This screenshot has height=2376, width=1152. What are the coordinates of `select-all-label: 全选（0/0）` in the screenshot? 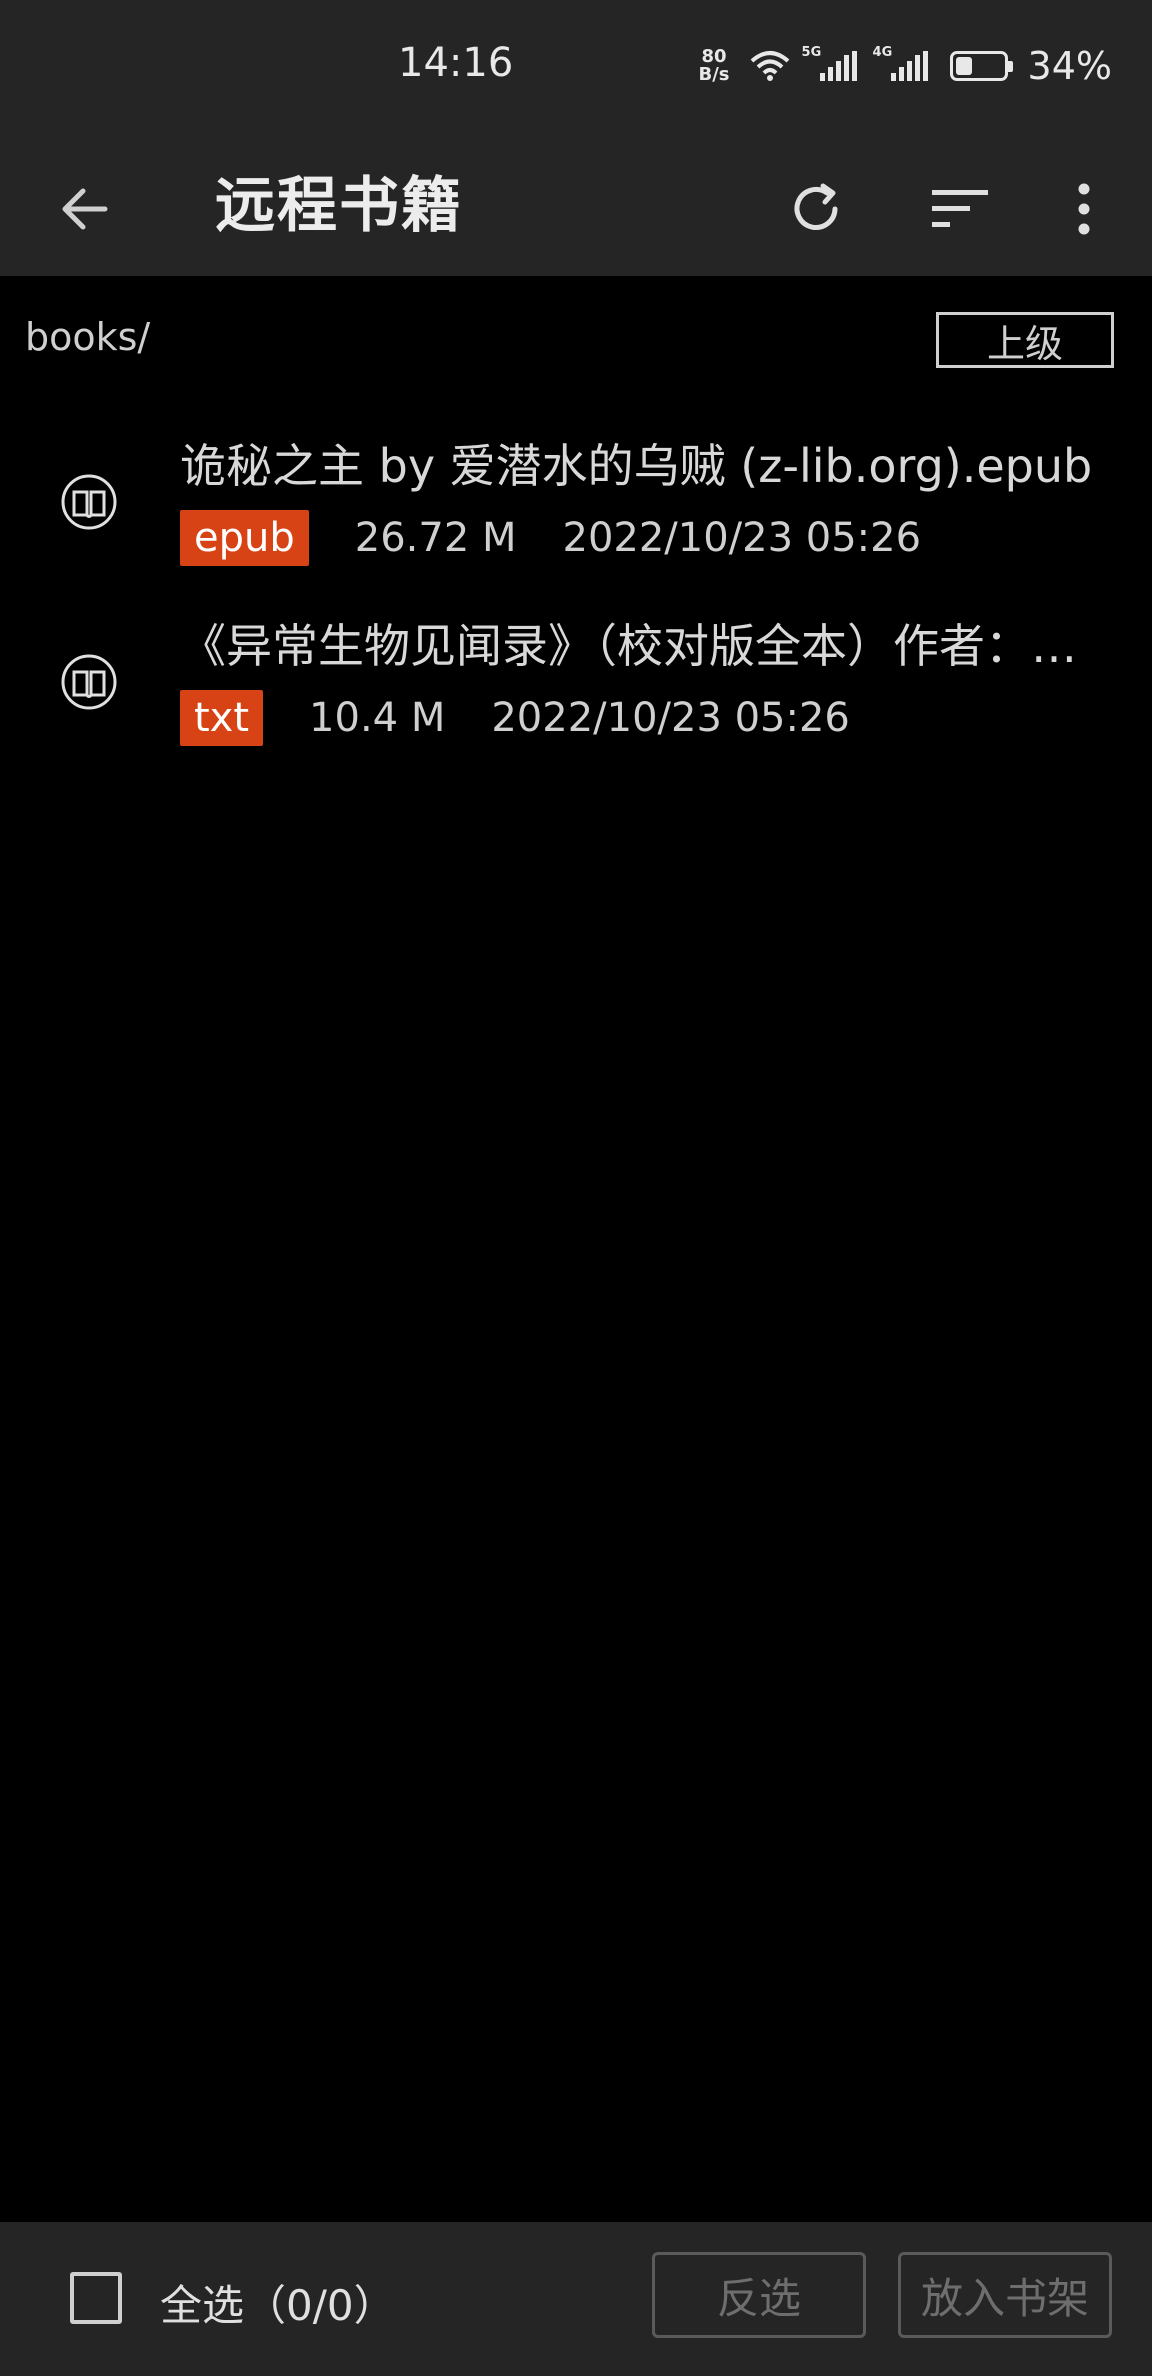 It's located at (278, 2302).